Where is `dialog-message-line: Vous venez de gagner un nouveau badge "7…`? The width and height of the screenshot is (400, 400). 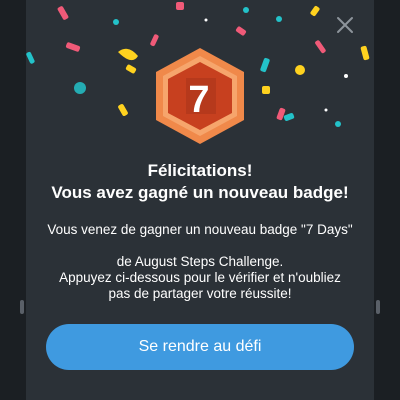 dialog-message-line: Vous venez de gagner un nouveau badge "7… is located at coordinates (200, 229).